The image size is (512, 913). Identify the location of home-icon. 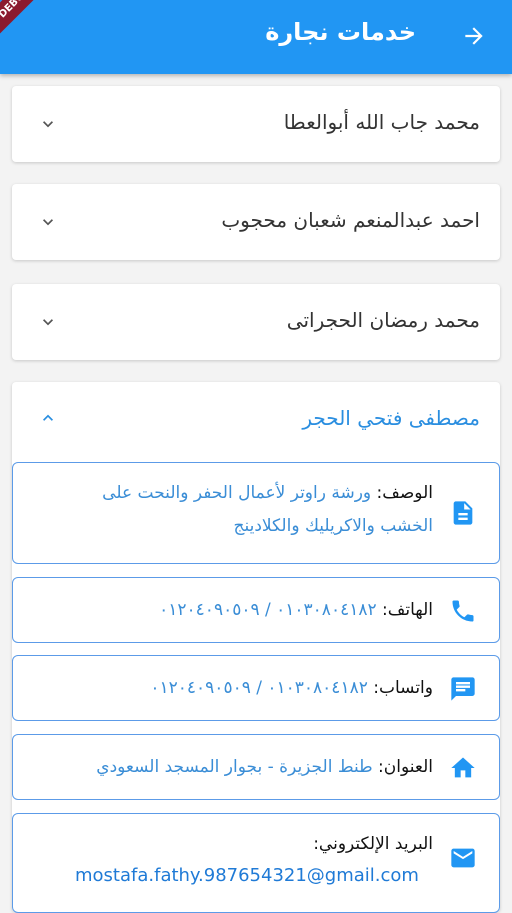
(463, 767).